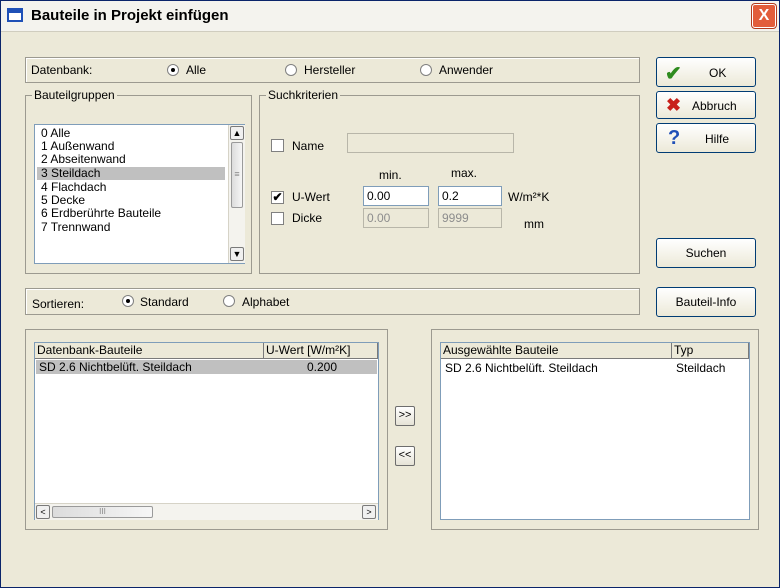 This screenshot has height=588, width=780. What do you see at coordinates (277, 197) in the screenshot?
I see `uwert-checkbox: ✔` at bounding box center [277, 197].